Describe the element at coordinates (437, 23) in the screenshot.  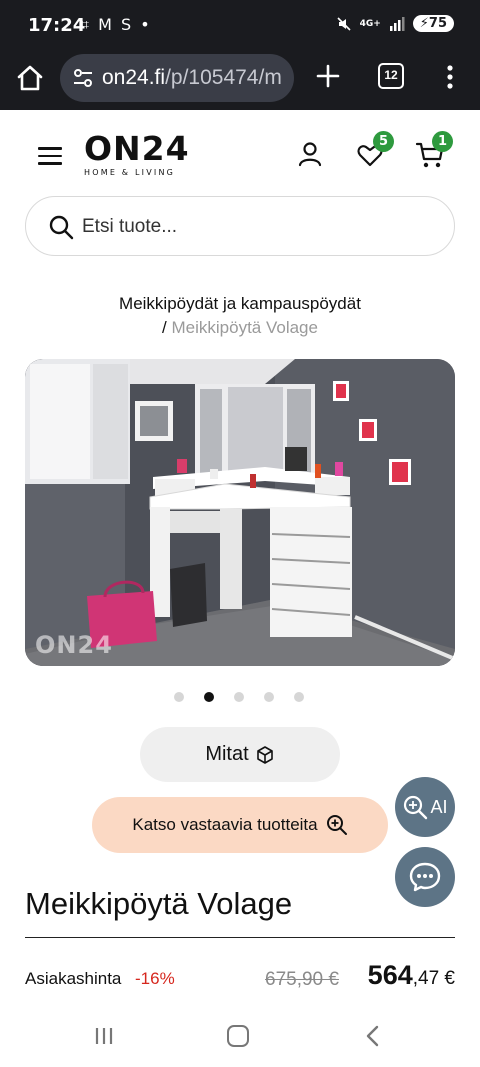
I see `battery-level: 75` at that location.